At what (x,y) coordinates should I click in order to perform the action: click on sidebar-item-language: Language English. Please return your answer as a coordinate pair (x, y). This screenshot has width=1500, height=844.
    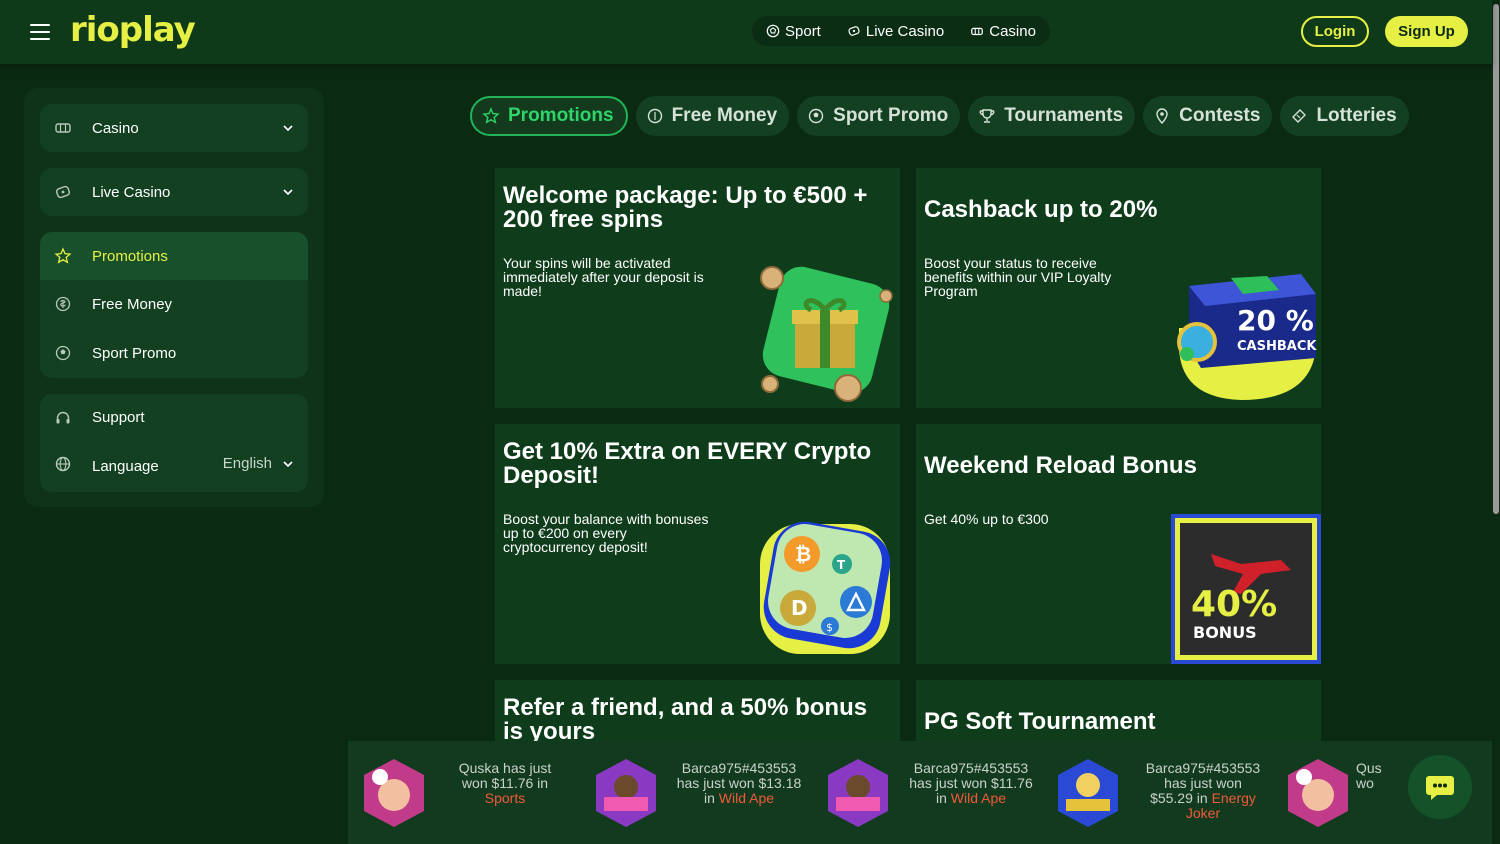
    Looking at the image, I should click on (174, 466).